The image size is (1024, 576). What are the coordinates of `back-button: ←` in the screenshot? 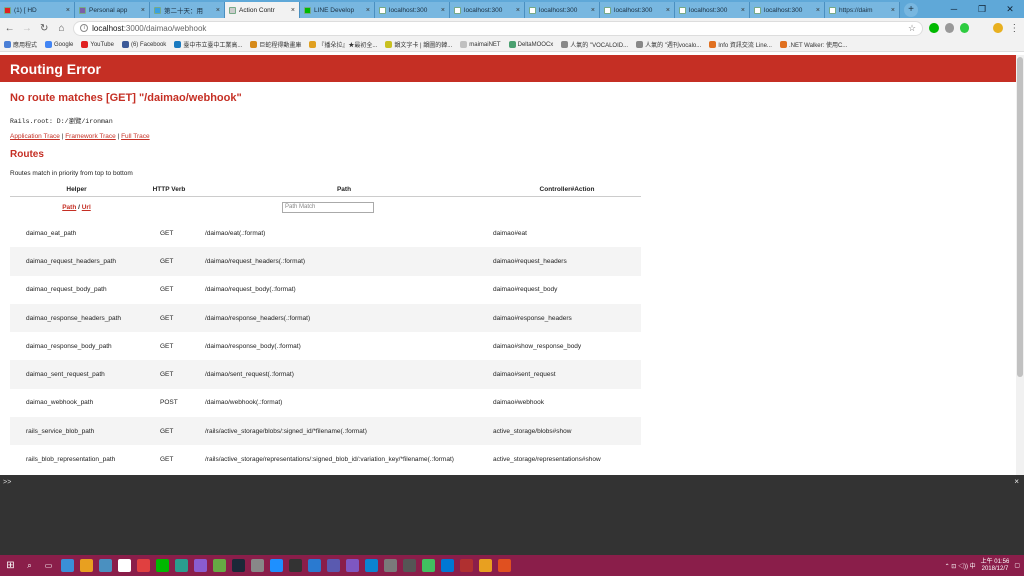 It's located at (9, 28).